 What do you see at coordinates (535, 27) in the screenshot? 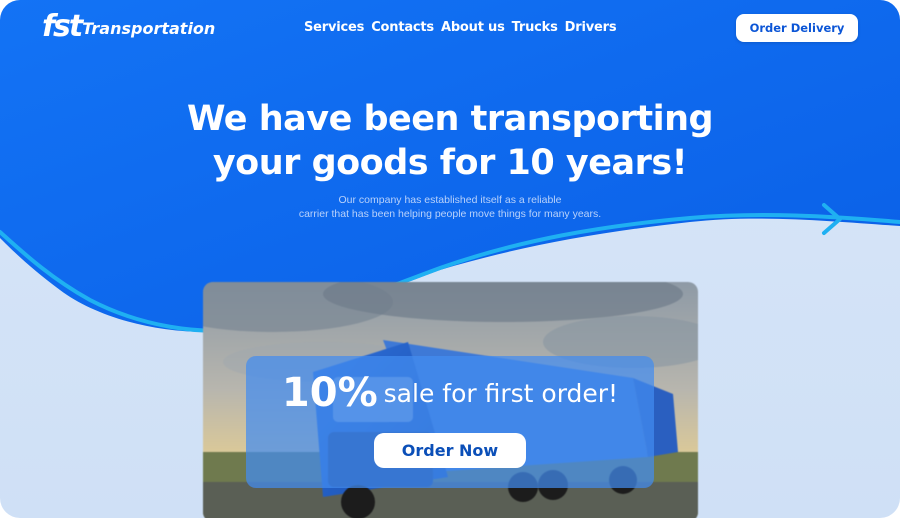
I see `nav-item-trucks: Trucks` at bounding box center [535, 27].